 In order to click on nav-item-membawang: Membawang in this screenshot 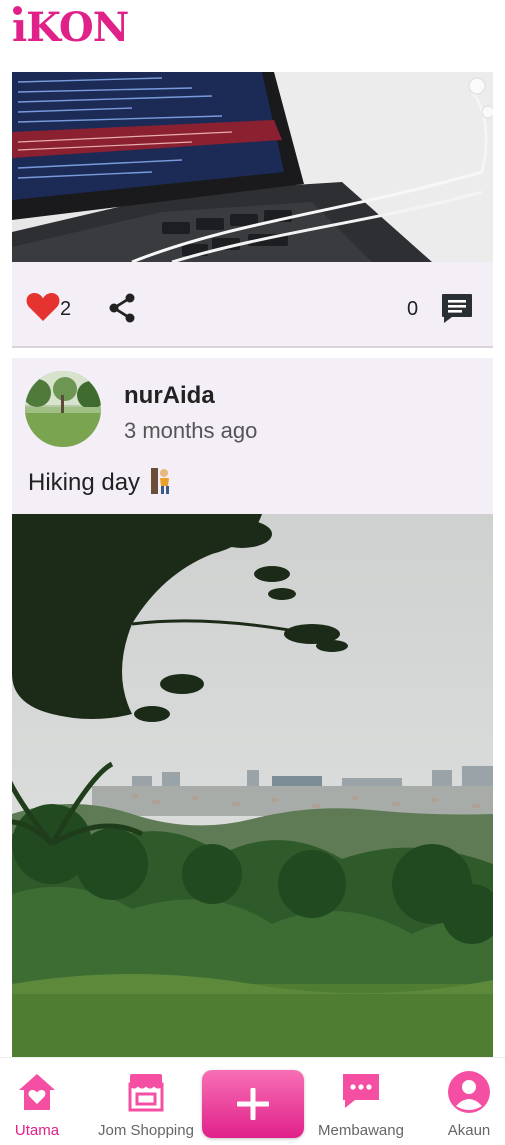, I will do `click(361, 1101)`.